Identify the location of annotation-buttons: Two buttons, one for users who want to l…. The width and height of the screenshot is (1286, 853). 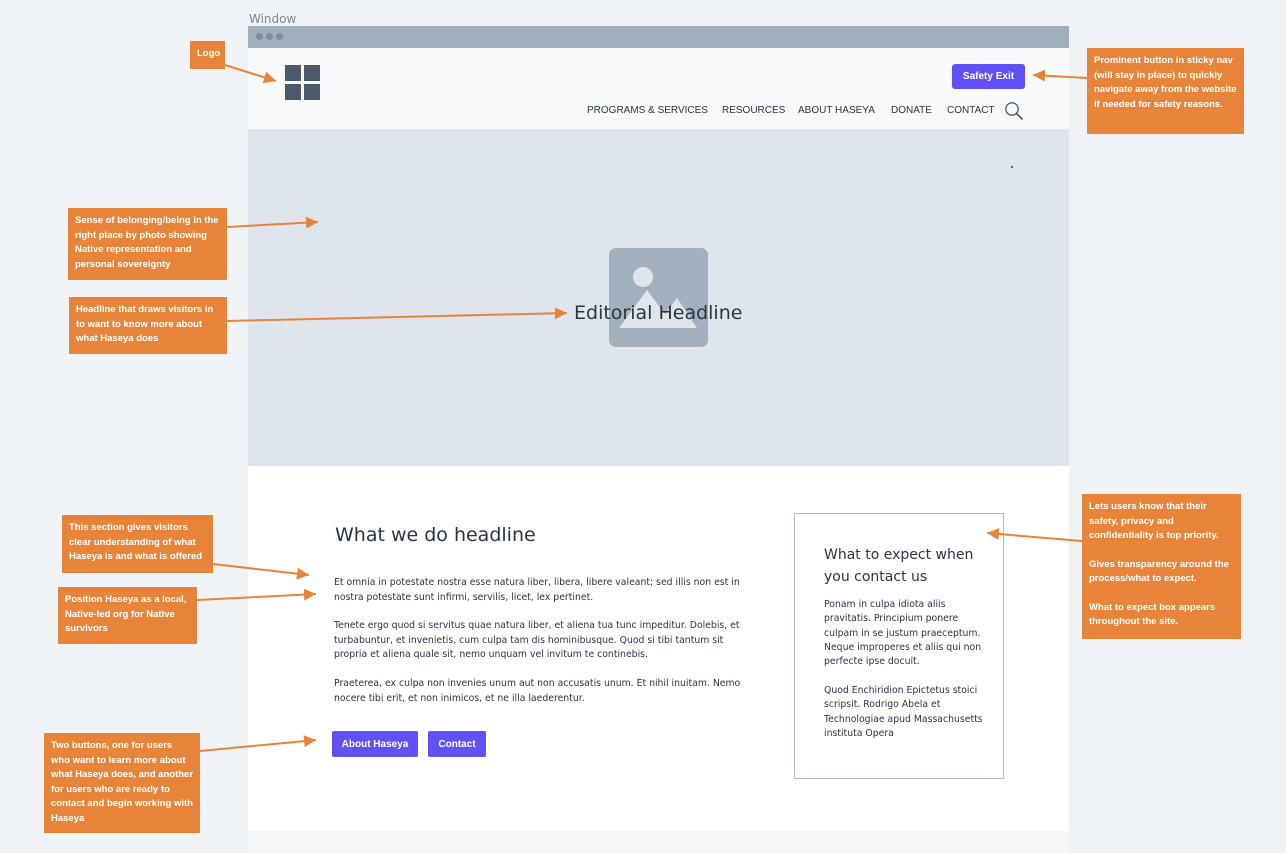
(122, 783).